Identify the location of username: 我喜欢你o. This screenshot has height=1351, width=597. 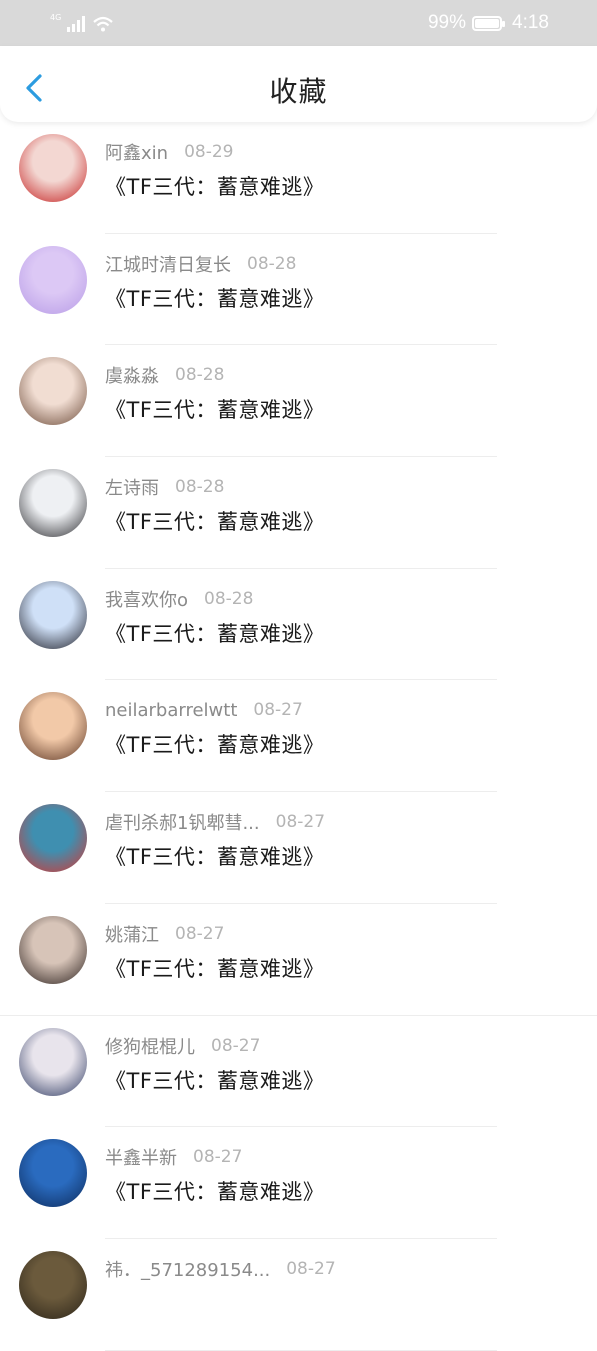
(146, 599).